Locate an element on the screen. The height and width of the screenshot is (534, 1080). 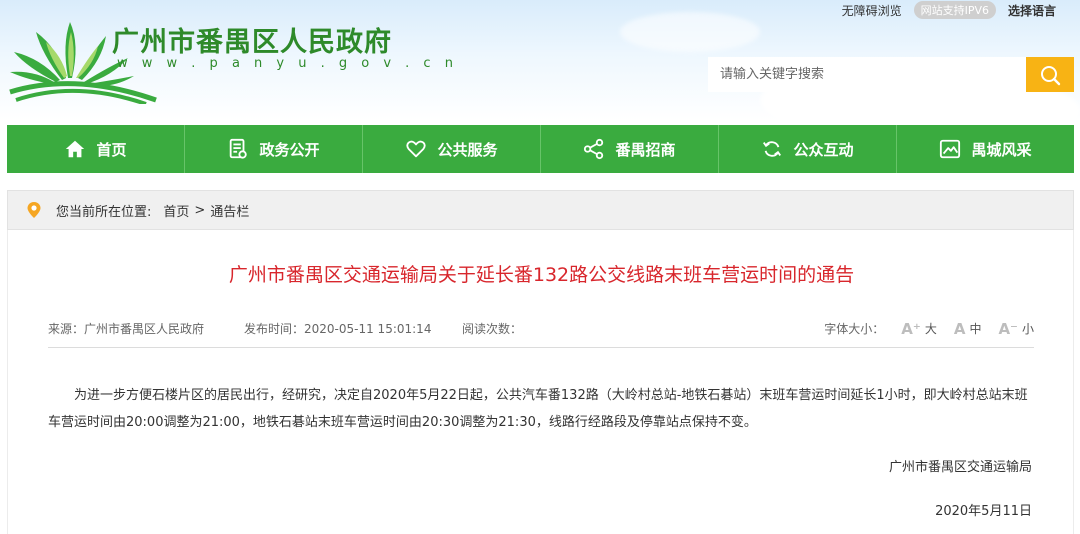
article-publish-time: 发布时间：2020-05-11 15:01:14 is located at coordinates (338, 329).